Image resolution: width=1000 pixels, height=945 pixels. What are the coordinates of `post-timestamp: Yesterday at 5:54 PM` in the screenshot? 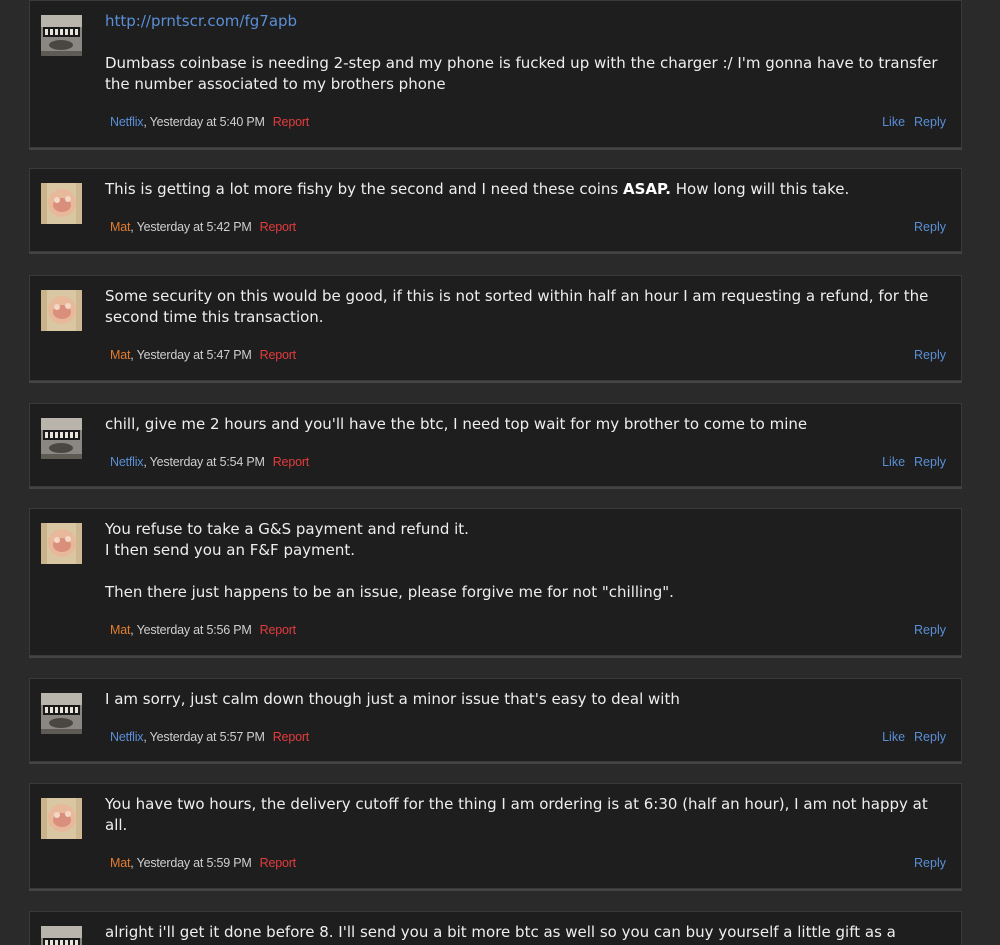 It's located at (207, 462).